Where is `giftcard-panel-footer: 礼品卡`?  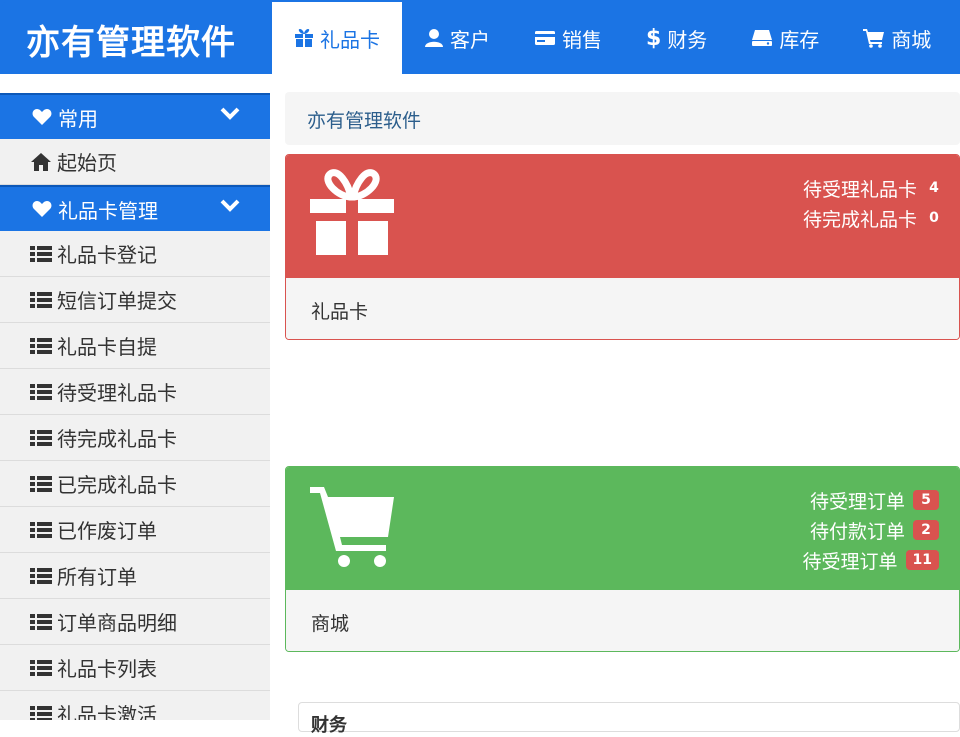
giftcard-panel-footer: 礼品卡 is located at coordinates (622, 308).